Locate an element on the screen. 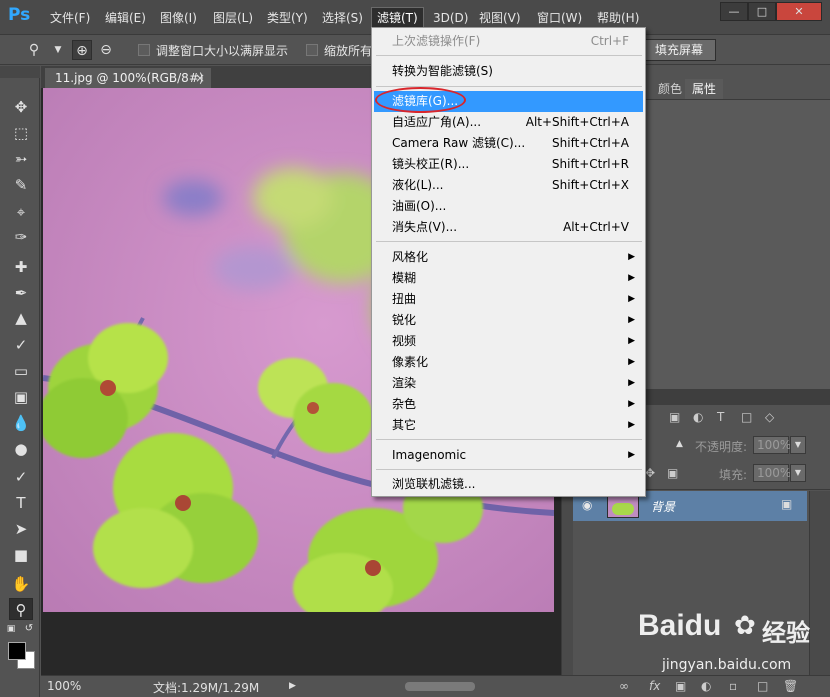 This screenshot has height=697, width=830. status-bar: 100% 文档:1.29M/1.29M ▶ is located at coordinates (307, 686).